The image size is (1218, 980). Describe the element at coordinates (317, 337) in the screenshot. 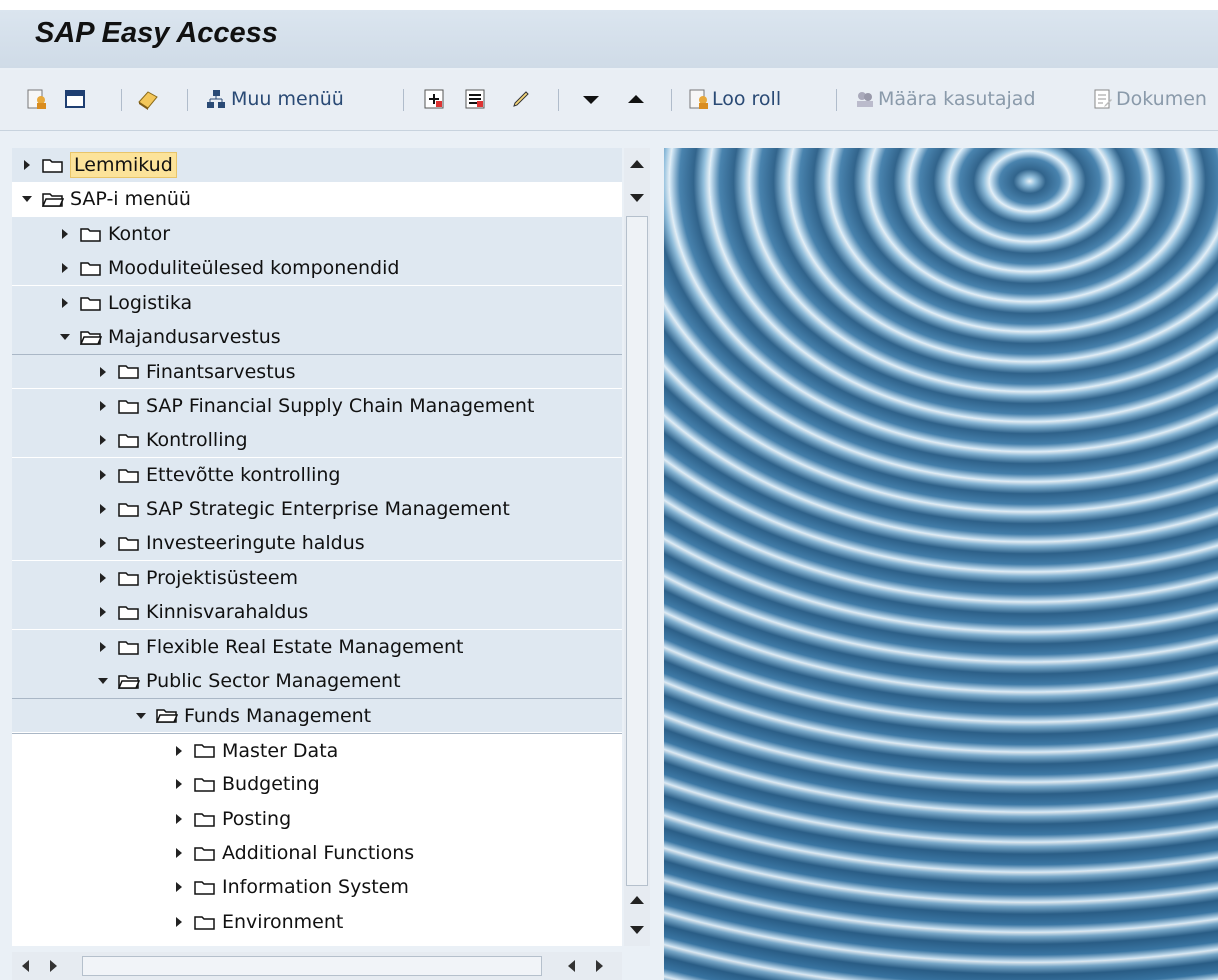

I see `tree-node: Majandusarvestus` at that location.